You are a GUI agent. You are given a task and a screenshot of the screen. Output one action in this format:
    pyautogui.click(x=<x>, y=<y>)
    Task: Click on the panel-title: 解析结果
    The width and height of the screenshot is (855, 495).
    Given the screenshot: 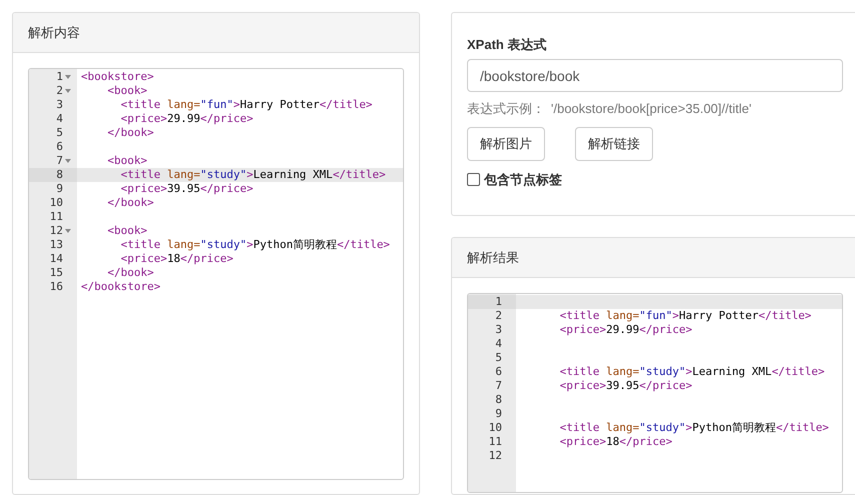 What is the action you would take?
    pyautogui.click(x=493, y=257)
    